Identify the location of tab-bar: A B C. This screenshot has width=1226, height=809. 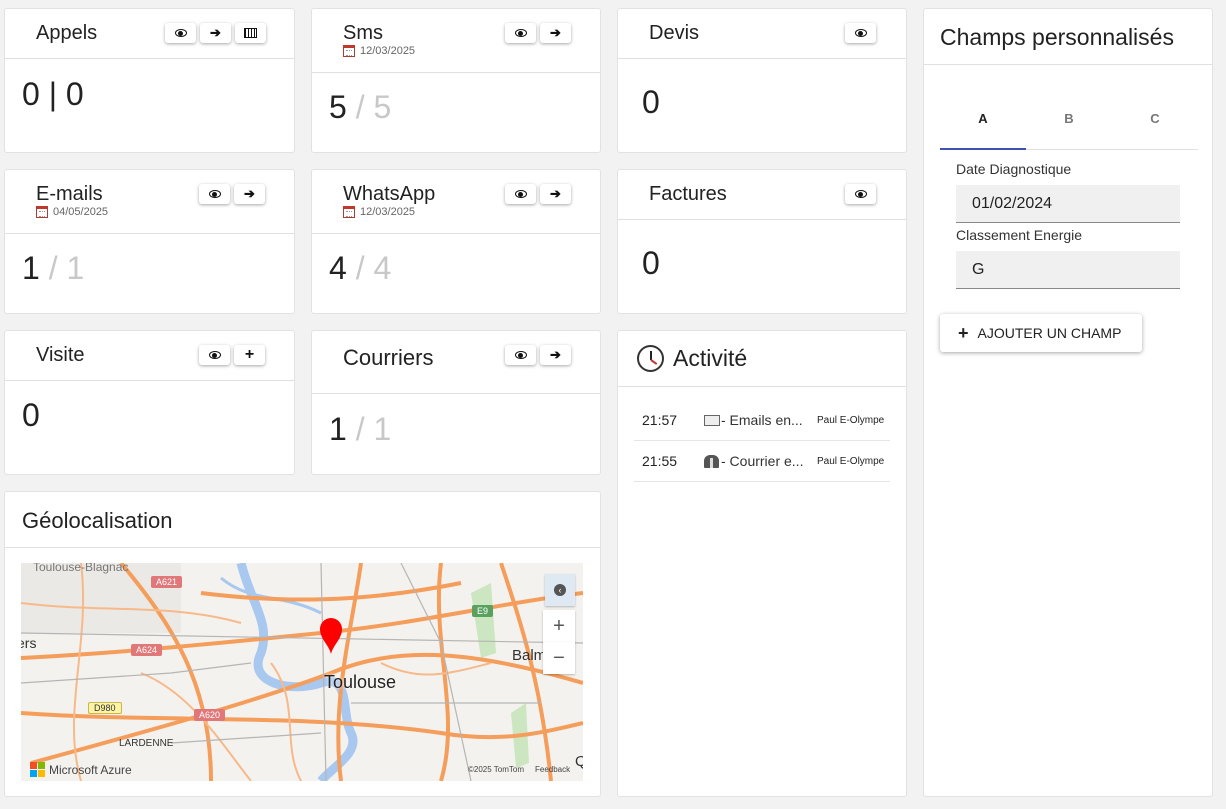
(1069, 118).